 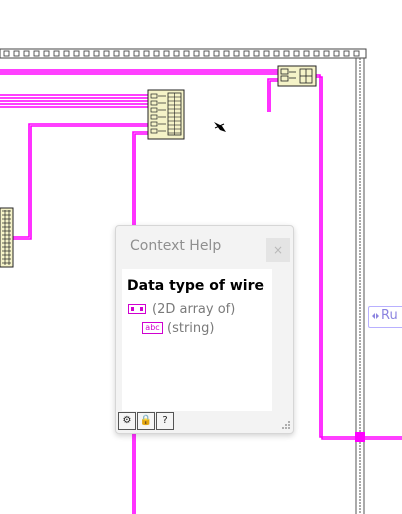 What do you see at coordinates (286, 425) in the screenshot?
I see `resize-grip-icon` at bounding box center [286, 425].